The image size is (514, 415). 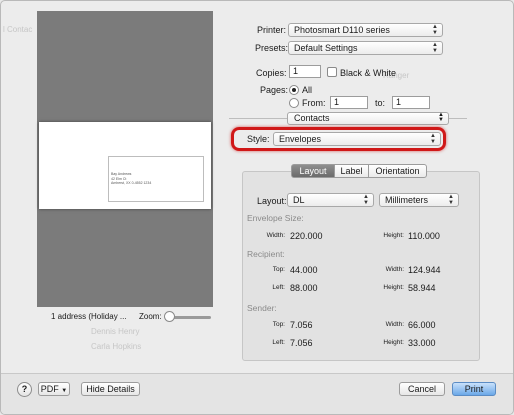 I want to click on envelope-size-heading: Envelope Size:, so click(x=275, y=218).